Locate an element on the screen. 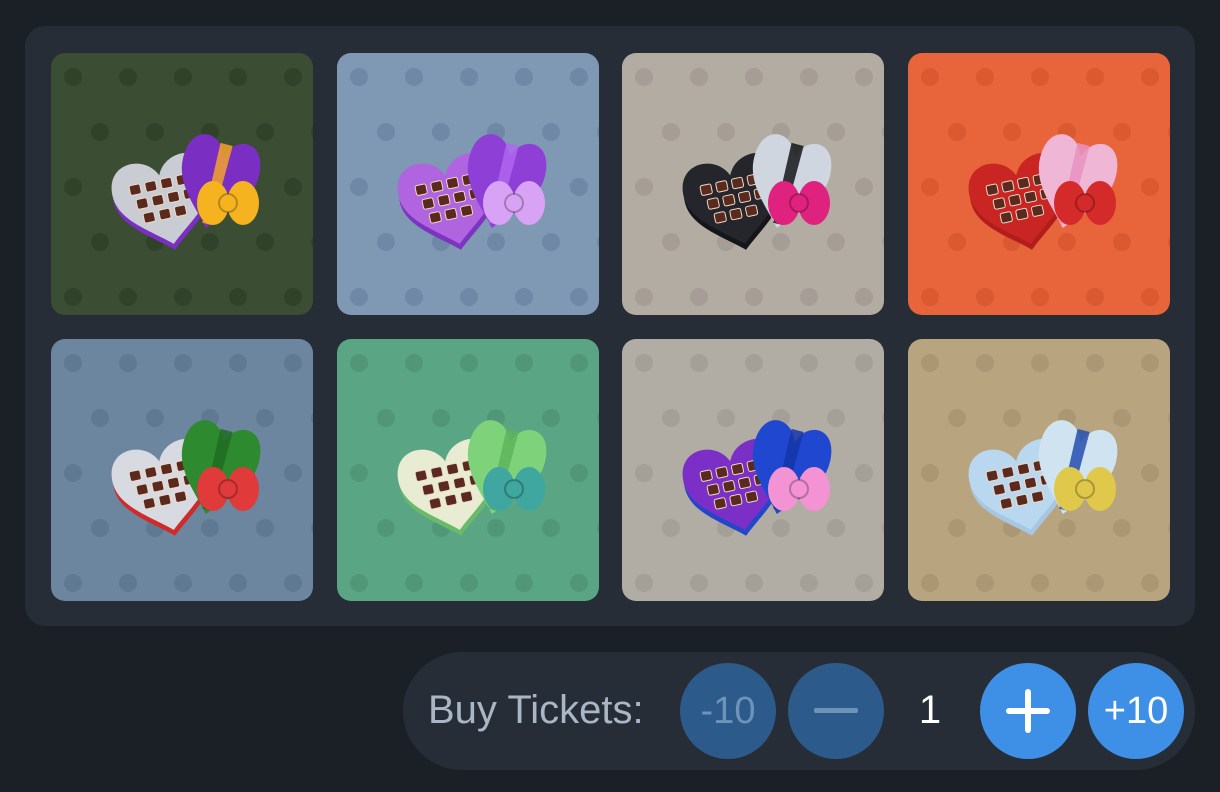 The width and height of the screenshot is (1220, 792). item-tile-green-red-heart-box is located at coordinates (182, 470).